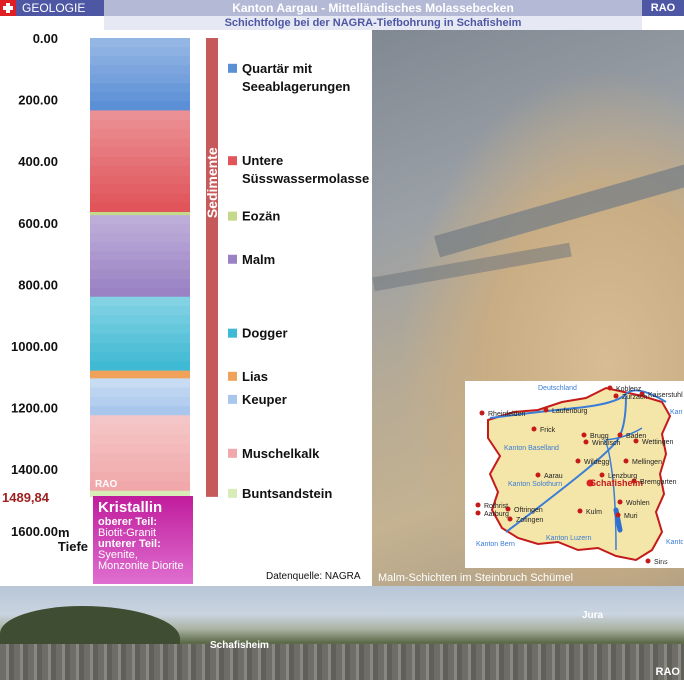 This screenshot has width=684, height=680. Describe the element at coordinates (506, 414) in the screenshot. I see `map-label: Rheinfelden` at that location.